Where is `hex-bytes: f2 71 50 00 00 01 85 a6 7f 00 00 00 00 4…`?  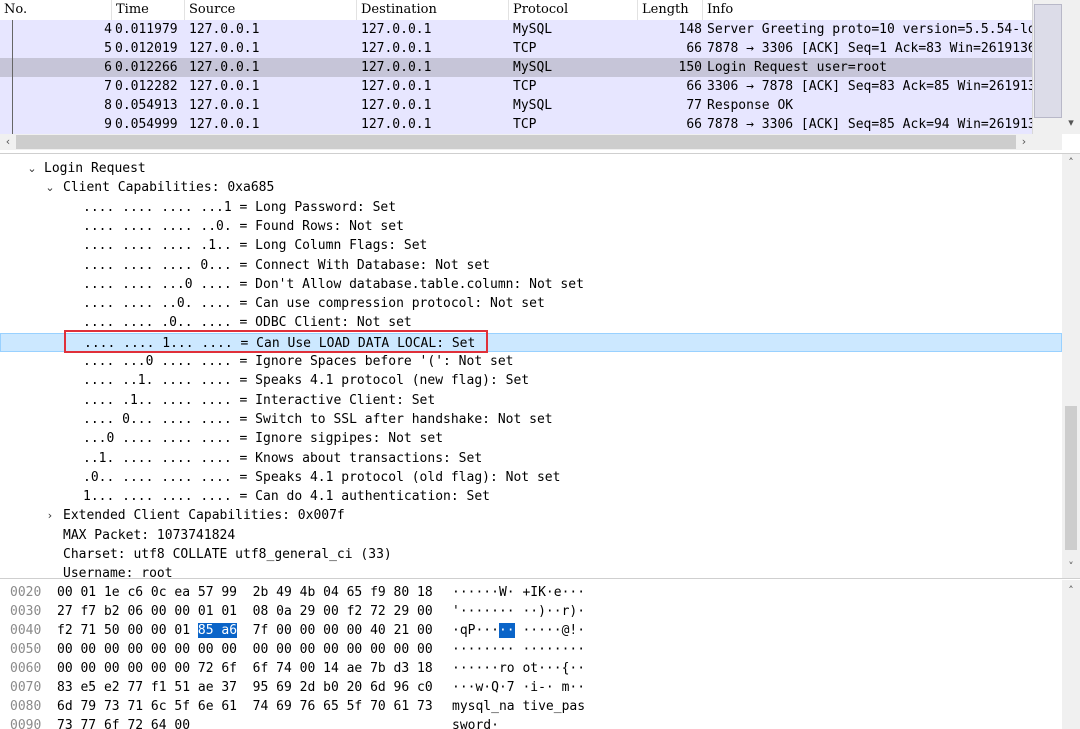 hex-bytes: f2 71 50 00 00 01 85 a6 7f 00 00 00 00 4… is located at coordinates (245, 630).